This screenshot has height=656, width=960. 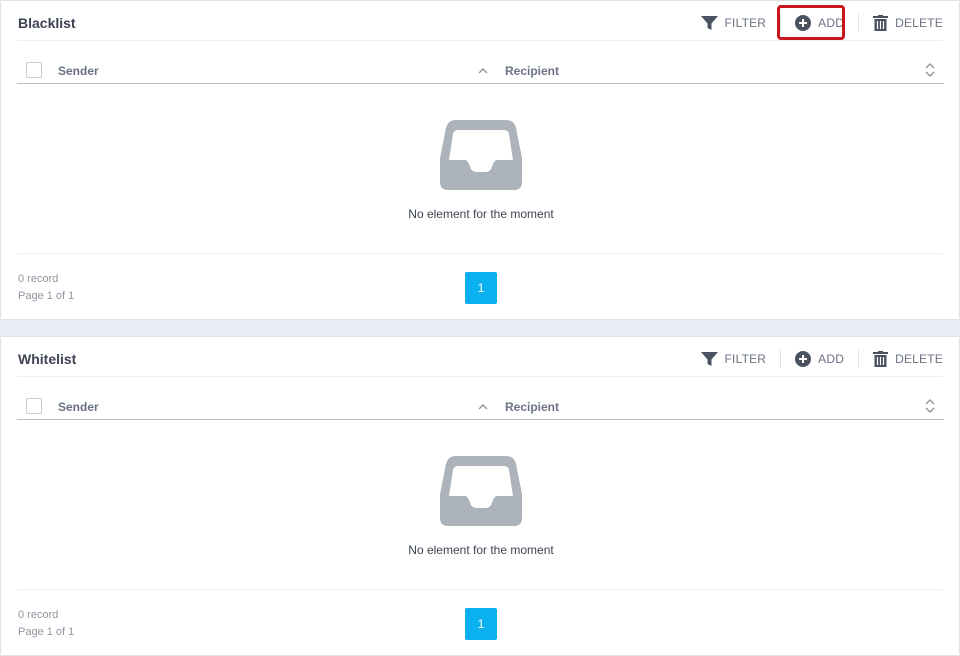 What do you see at coordinates (47, 359) in the screenshot?
I see `panel-title: Whitelist` at bounding box center [47, 359].